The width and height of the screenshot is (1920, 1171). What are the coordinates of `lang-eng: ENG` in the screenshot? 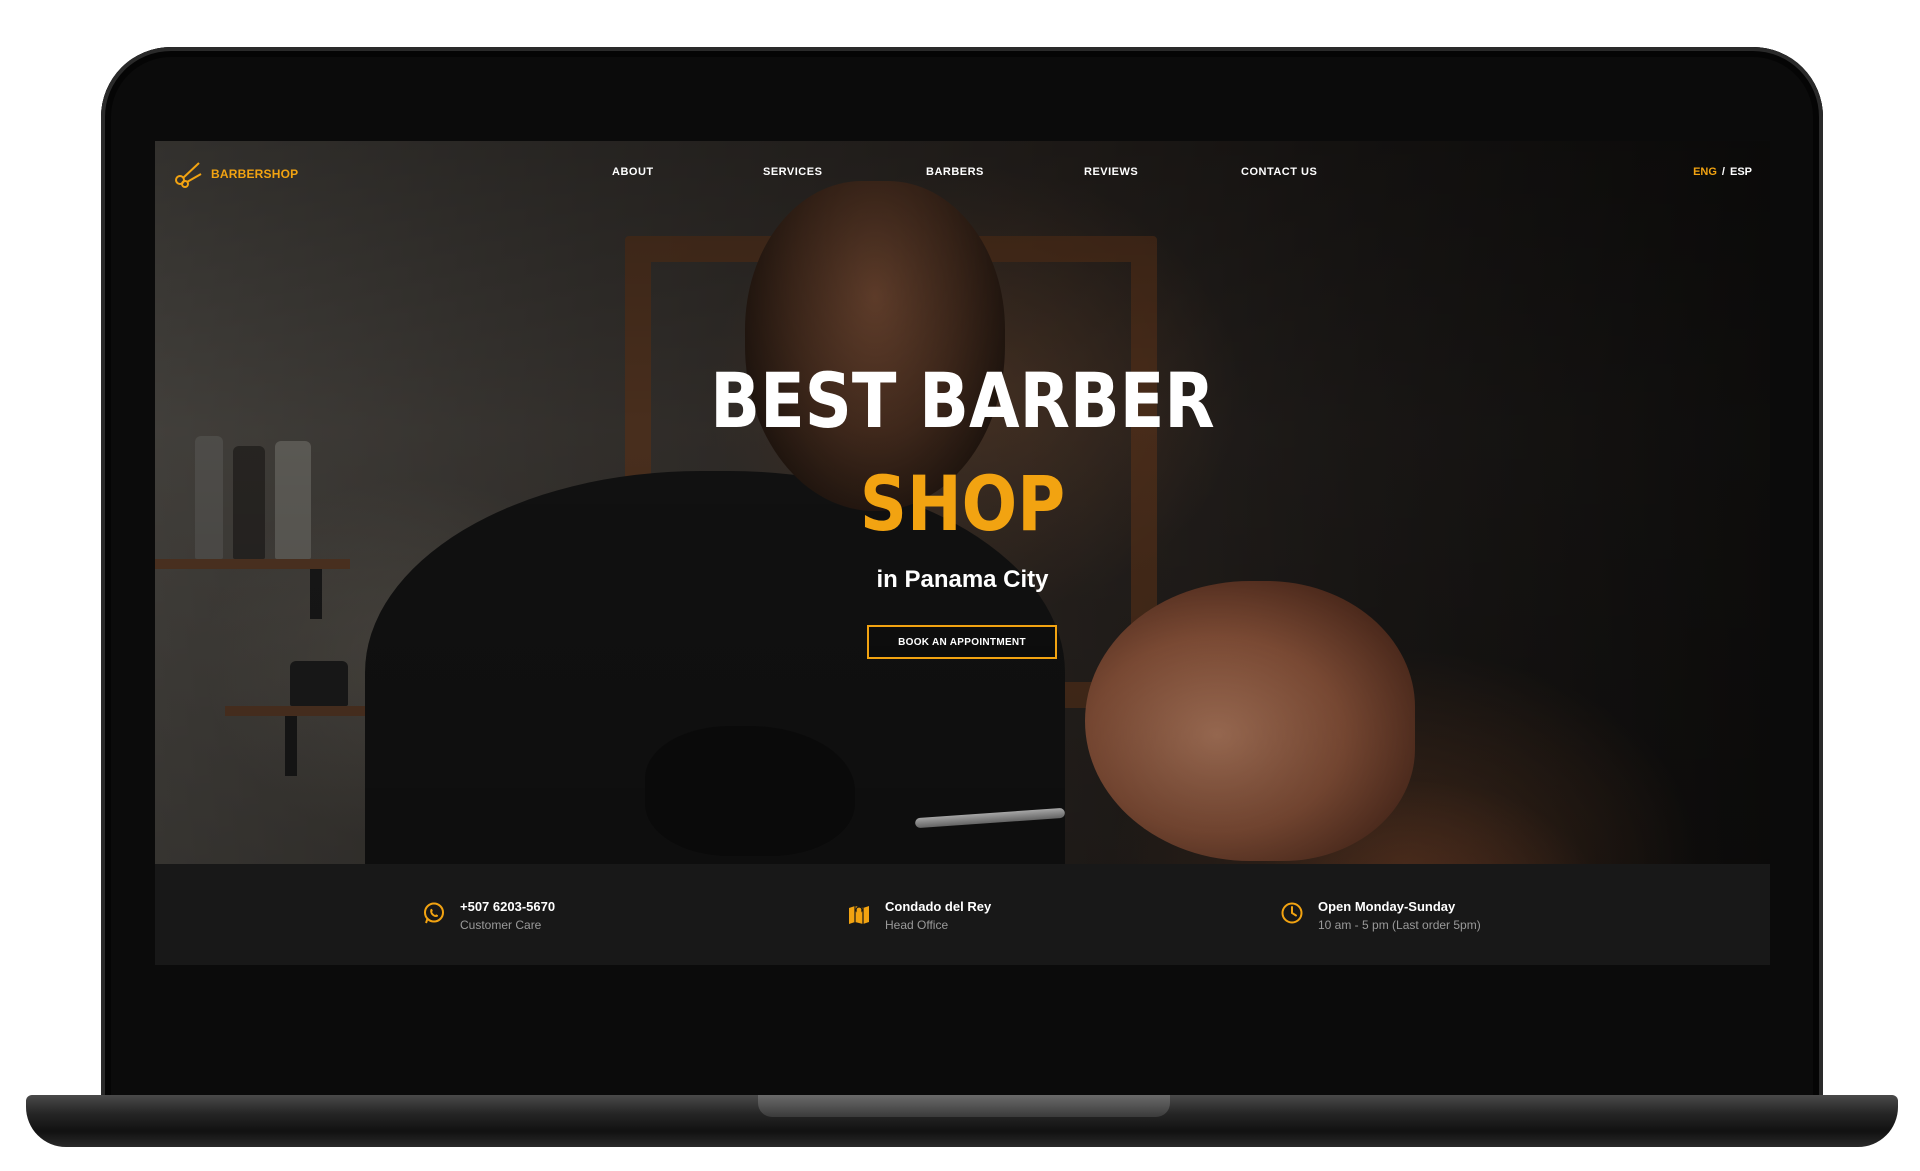 It's located at (1705, 172).